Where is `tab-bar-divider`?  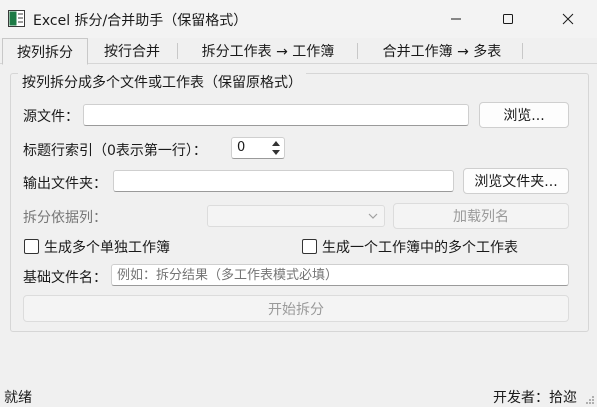 tab-bar-divider is located at coordinates (298, 63).